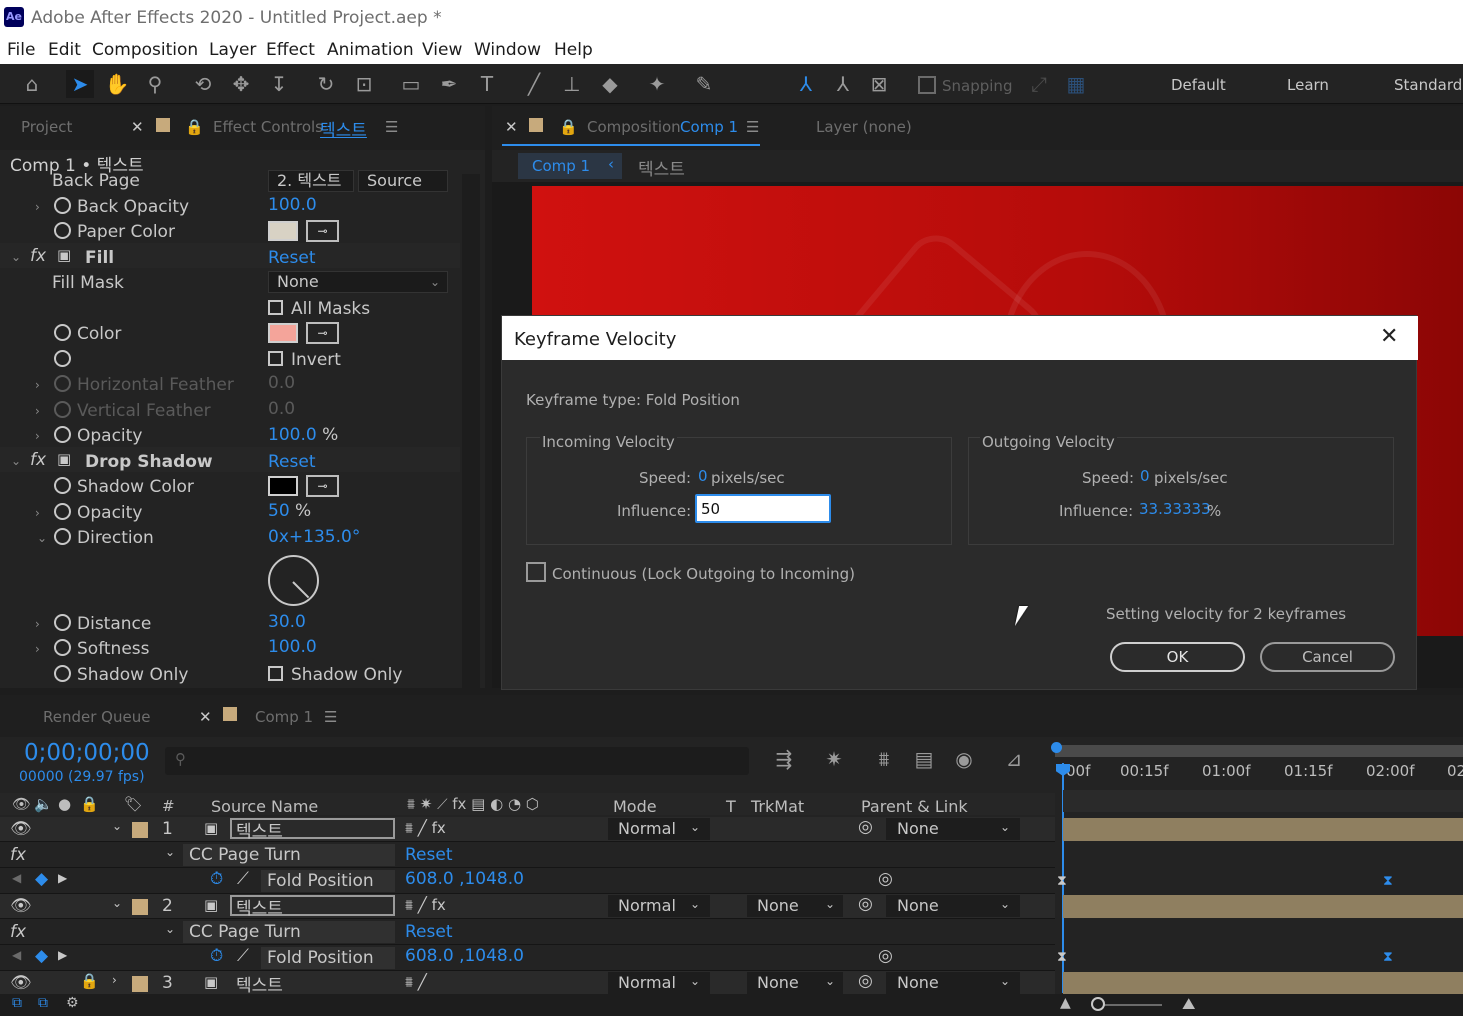  I want to click on layer-row-1: 👁 ⌄ 1 ▣ 텍스트 ⩩ ╱ fx Normal ⌄ ◎ None ⌄, so click(527, 829).